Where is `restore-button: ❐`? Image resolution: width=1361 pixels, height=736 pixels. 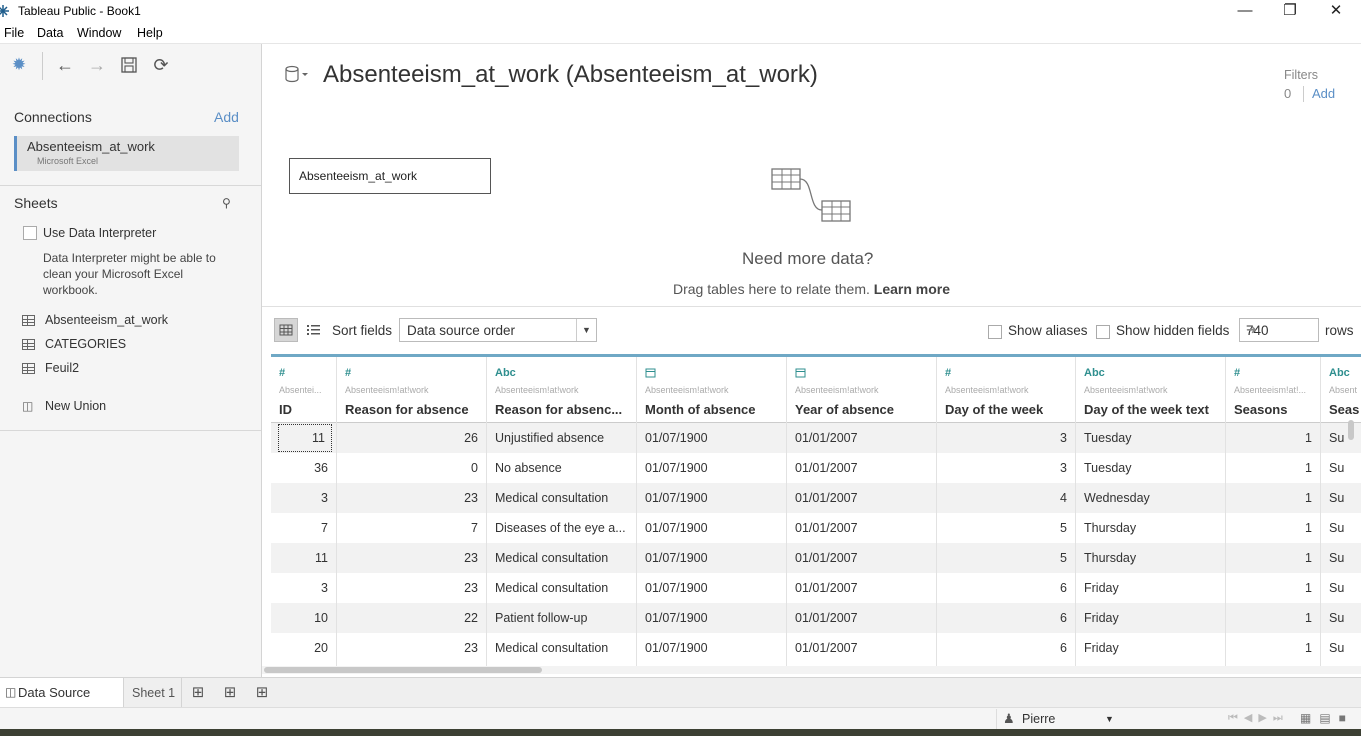 restore-button: ❐ is located at coordinates (1290, 12).